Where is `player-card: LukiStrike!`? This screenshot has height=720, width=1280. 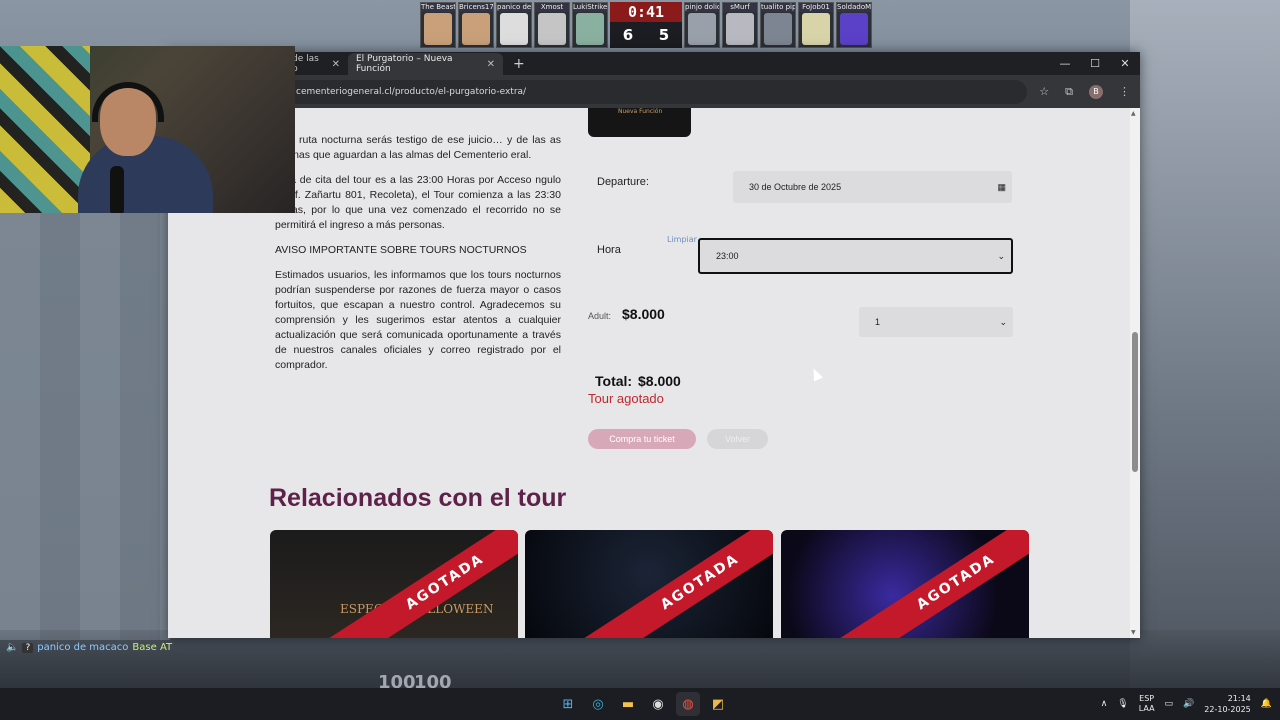
player-card: LukiStrike! is located at coordinates (590, 25).